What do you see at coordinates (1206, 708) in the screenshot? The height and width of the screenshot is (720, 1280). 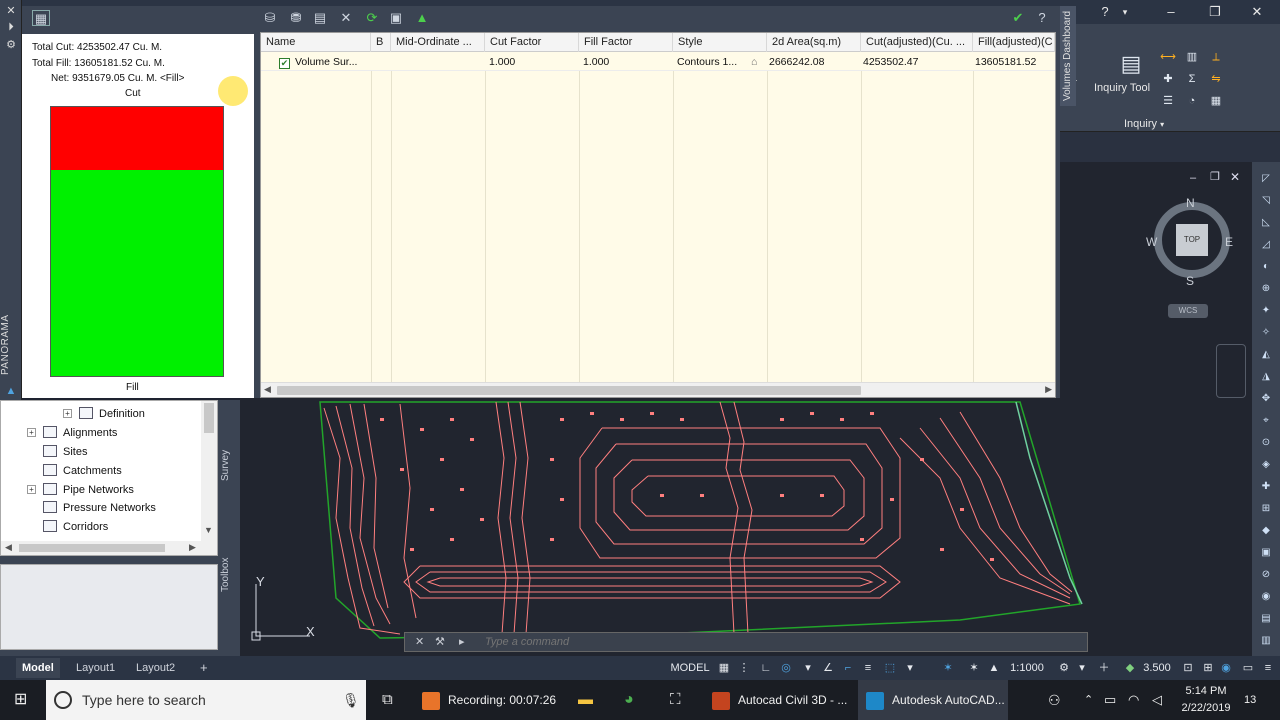 I see `clock-date: 2/22/2019` at bounding box center [1206, 708].